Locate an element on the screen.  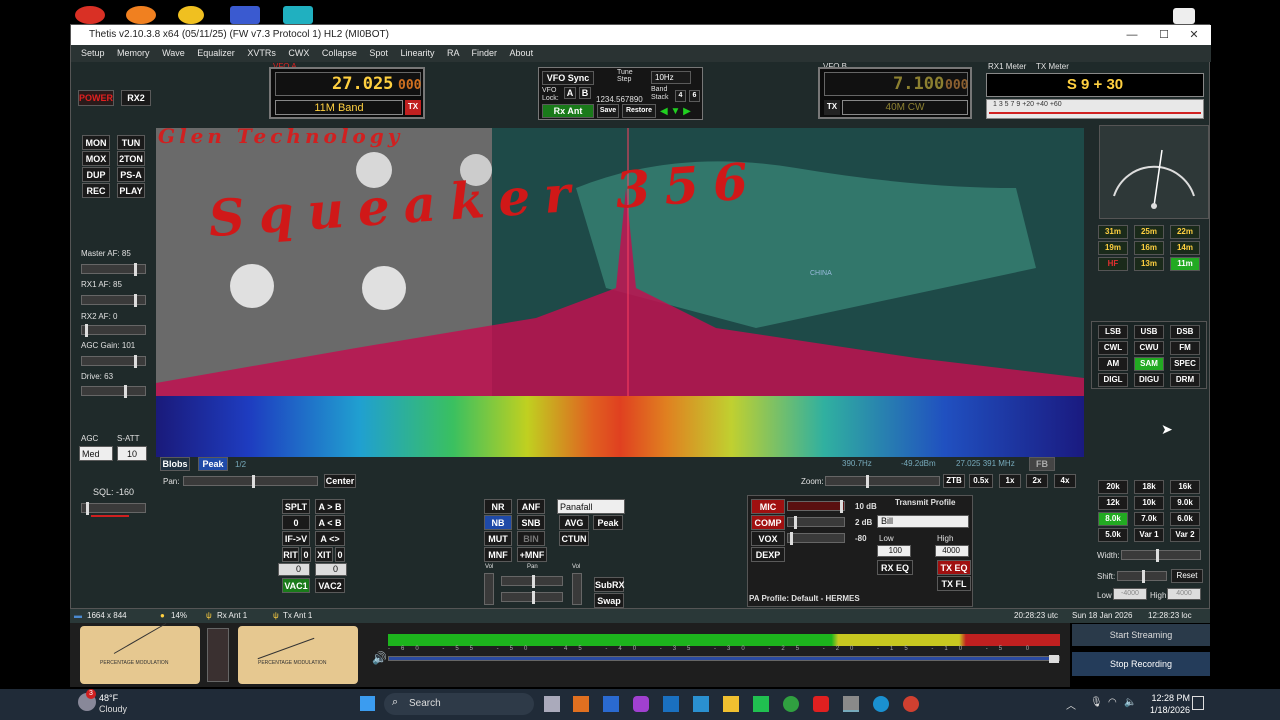
band-nav-arrows-icon: ◀ ▼ ▶ is located at coordinates (675, 111).